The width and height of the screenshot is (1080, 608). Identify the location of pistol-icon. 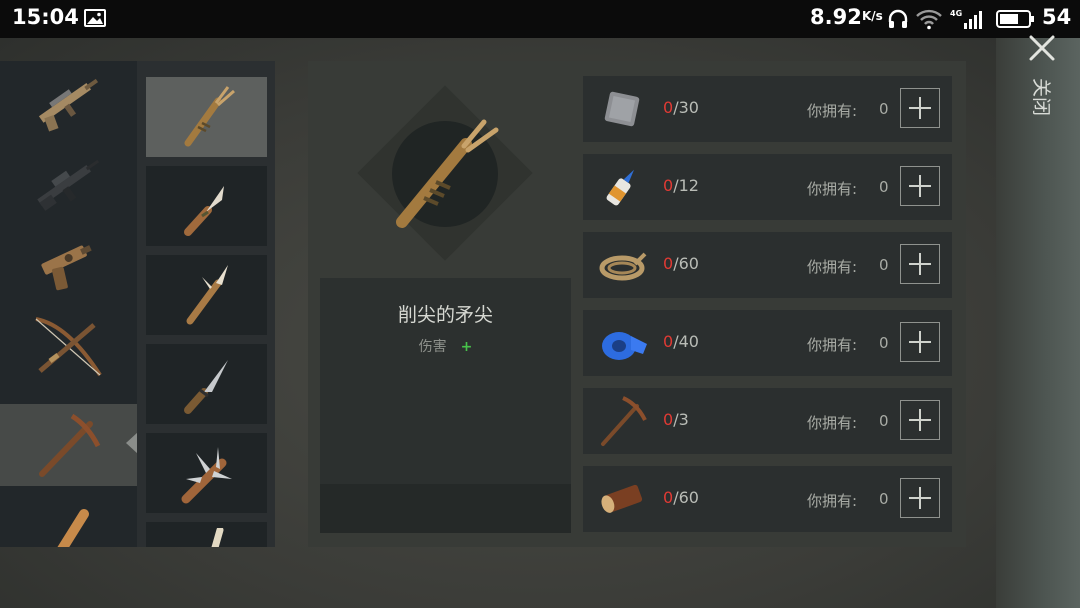
(66, 268).